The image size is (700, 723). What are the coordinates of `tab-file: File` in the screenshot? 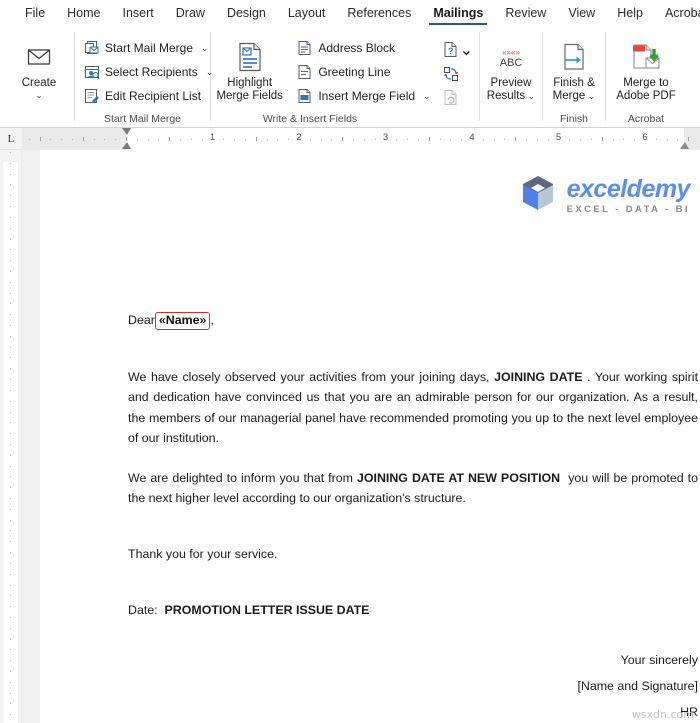 It's located at (35, 13).